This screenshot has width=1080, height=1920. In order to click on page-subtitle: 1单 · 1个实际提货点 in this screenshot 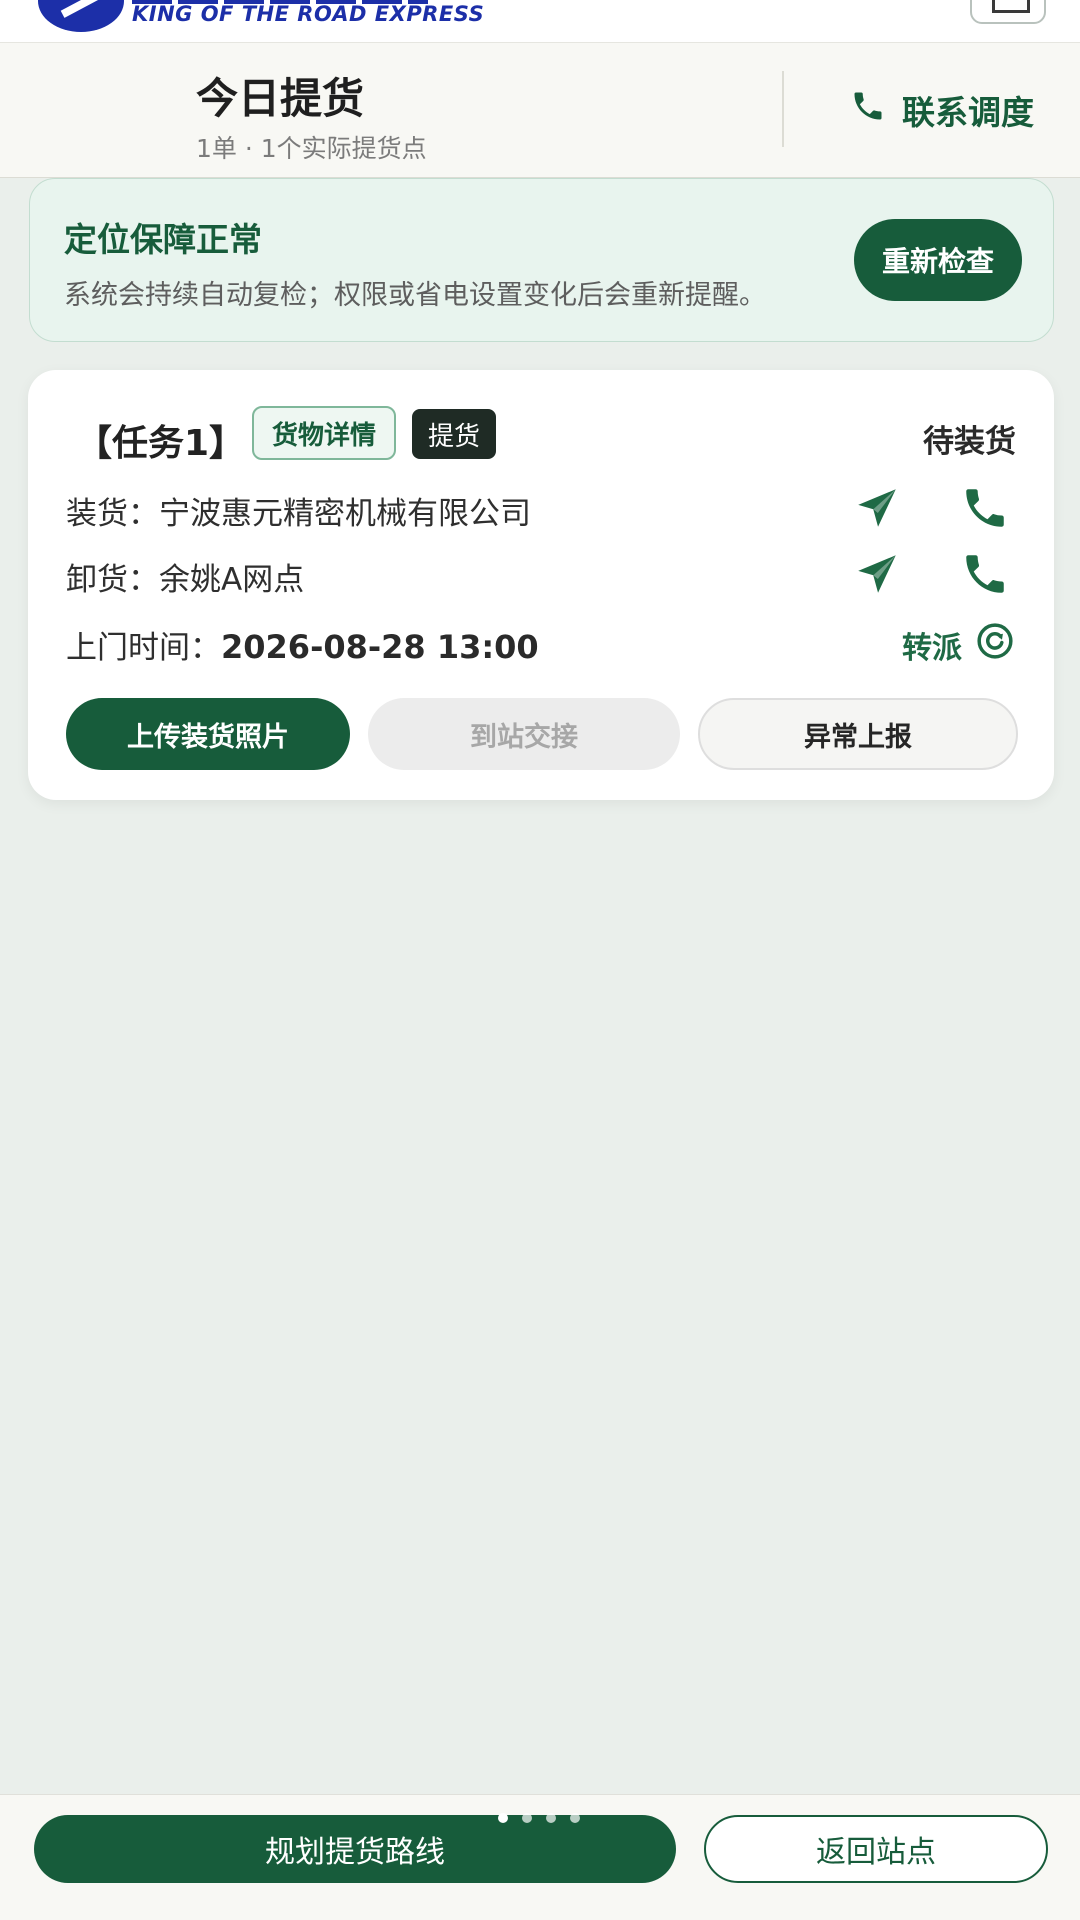, I will do `click(311, 148)`.